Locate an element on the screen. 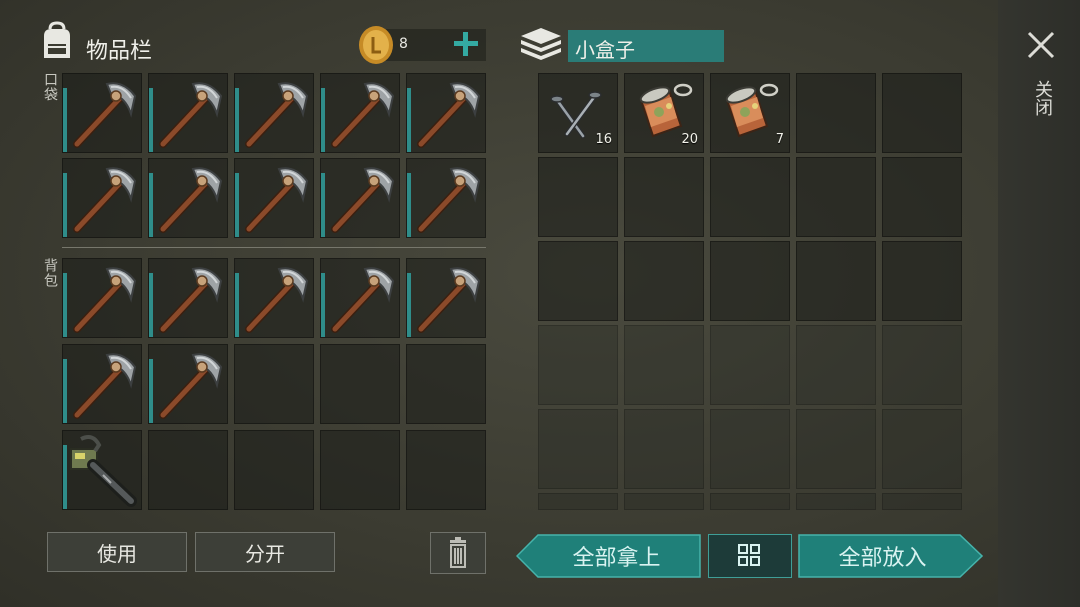 The image size is (1080, 607). grid-icon is located at coordinates (749, 555).